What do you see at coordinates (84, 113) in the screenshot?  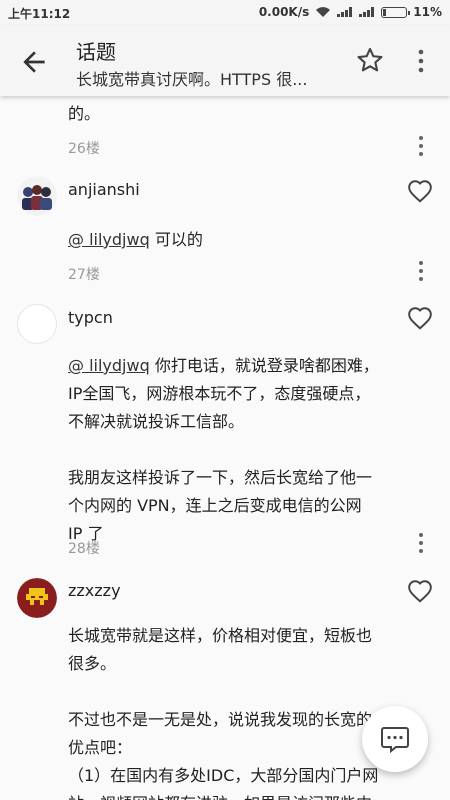 I see `post-body-cut: 的。` at bounding box center [84, 113].